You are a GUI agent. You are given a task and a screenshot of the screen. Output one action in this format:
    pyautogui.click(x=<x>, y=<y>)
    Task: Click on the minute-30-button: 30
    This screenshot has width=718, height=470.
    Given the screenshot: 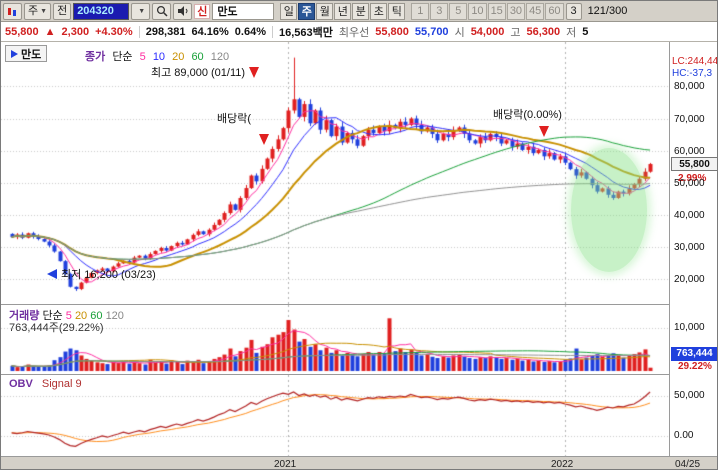 What is the action you would take?
    pyautogui.click(x=516, y=11)
    